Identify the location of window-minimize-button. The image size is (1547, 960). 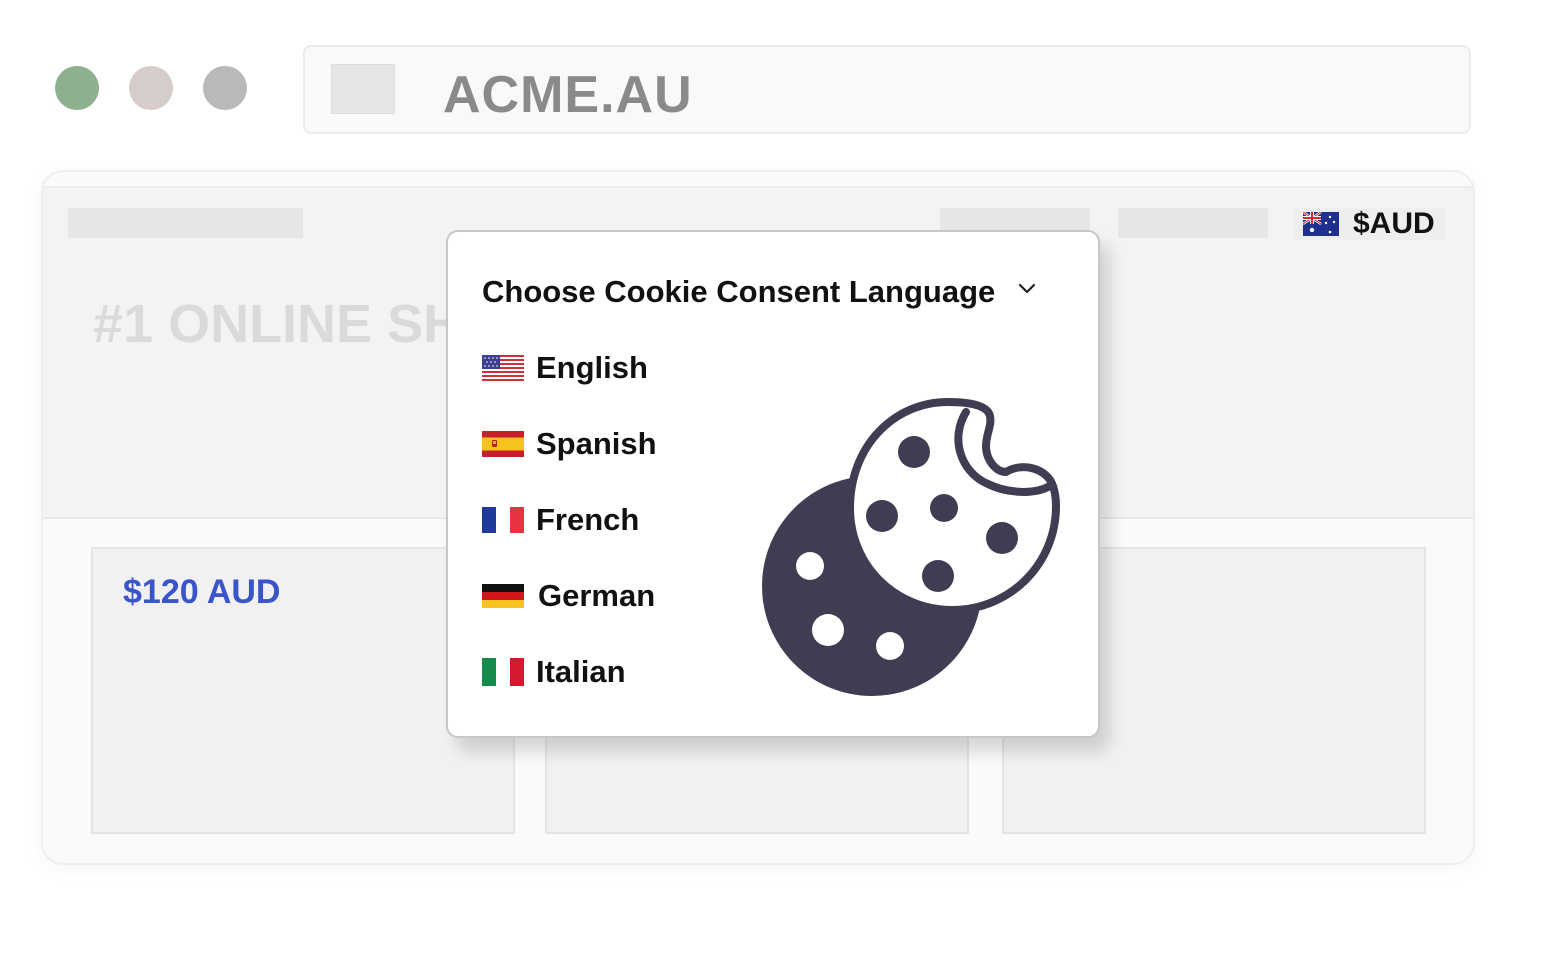
(151, 88).